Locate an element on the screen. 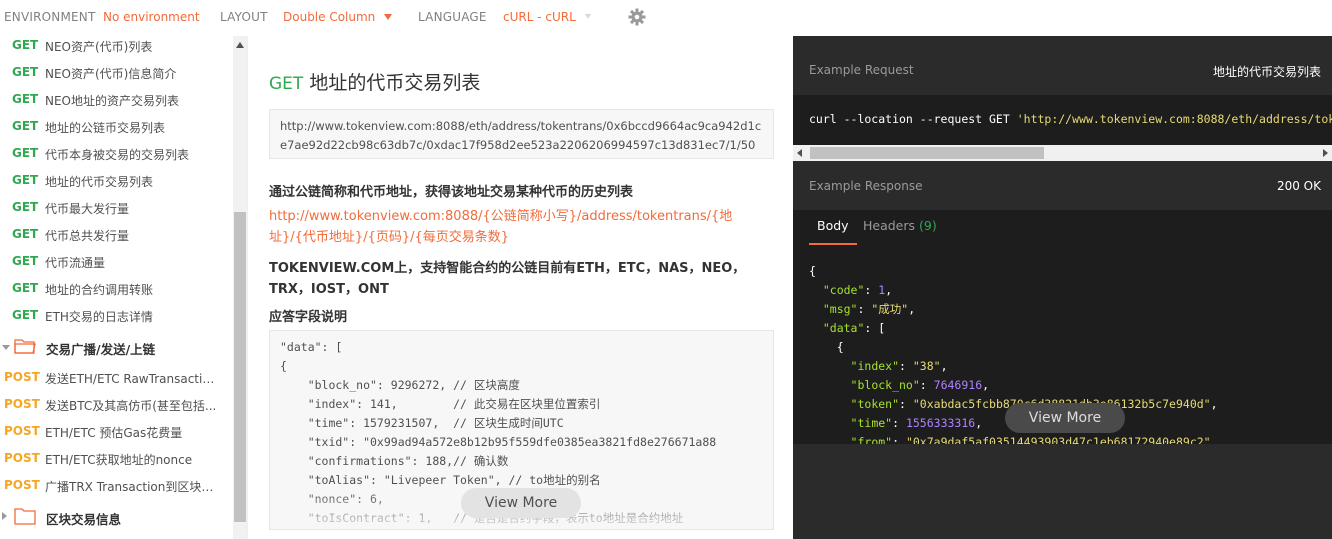 Image resolution: width=1332 pixels, height=539 pixels. sidebar-item: POST ETH/ETC获取地址的nonce is located at coordinates (115, 459).